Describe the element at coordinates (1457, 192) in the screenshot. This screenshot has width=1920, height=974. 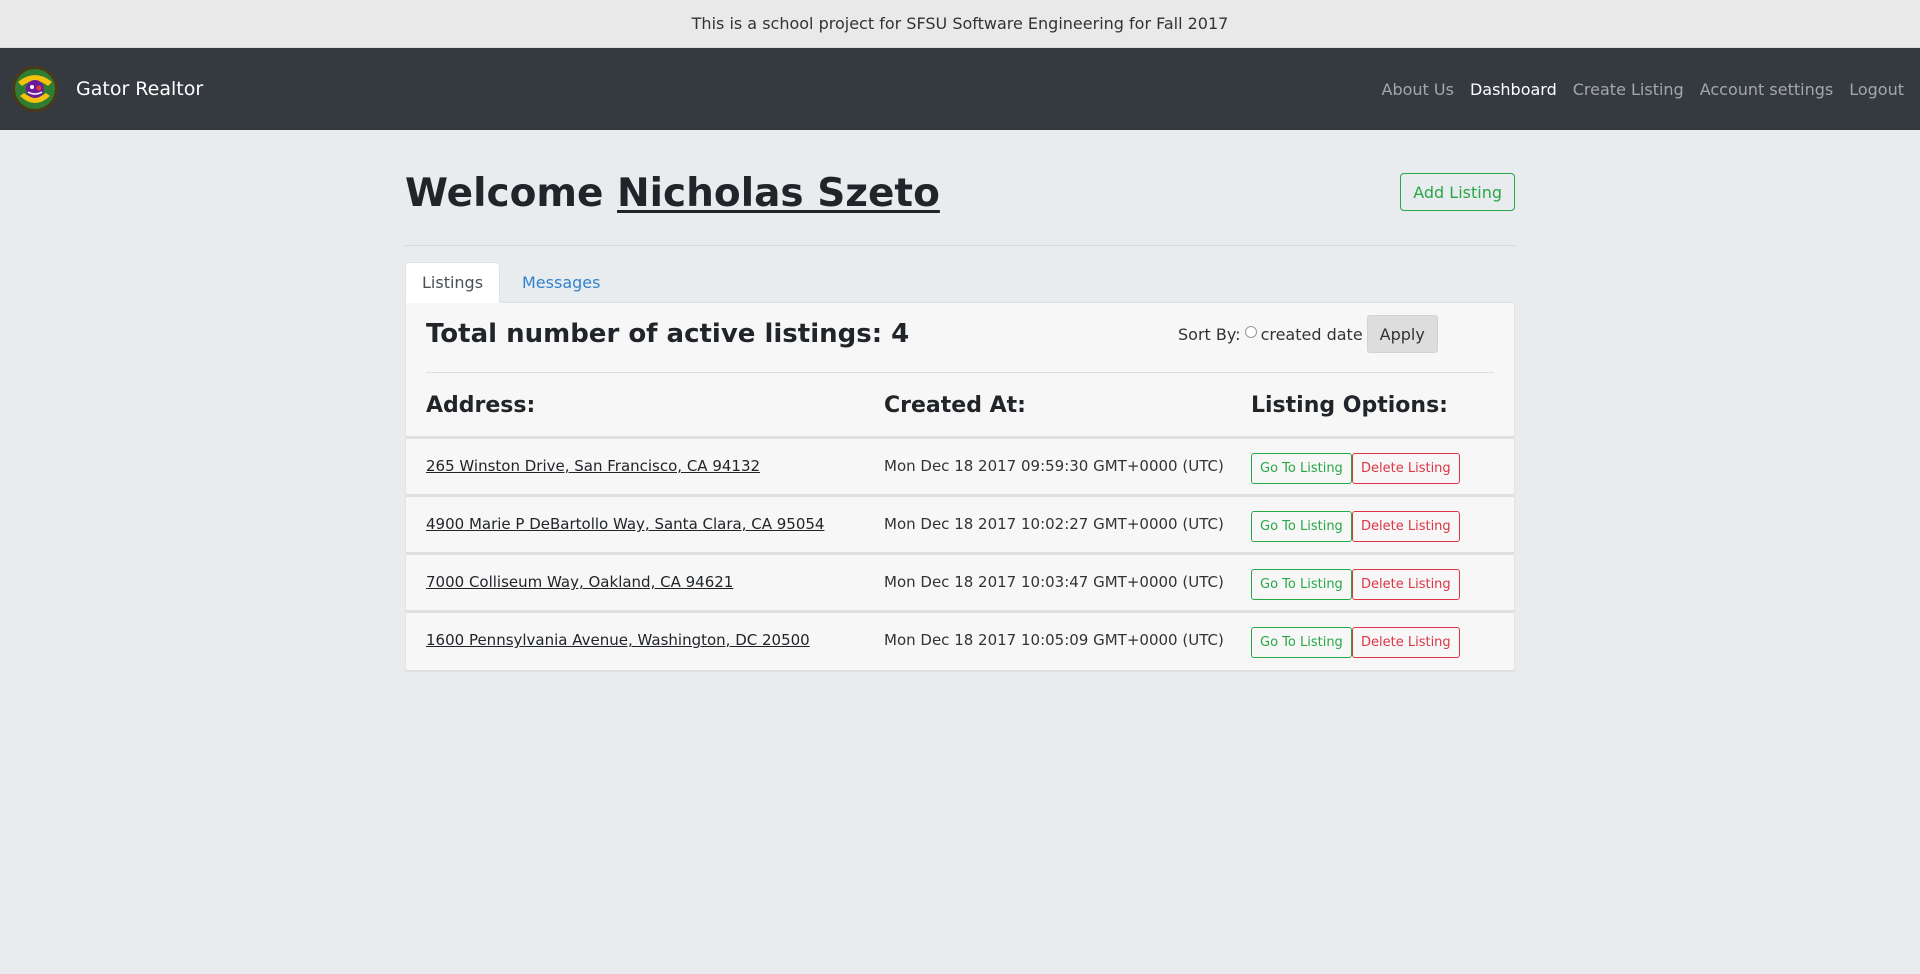
I see `add-listing-button: Add Listing` at that location.